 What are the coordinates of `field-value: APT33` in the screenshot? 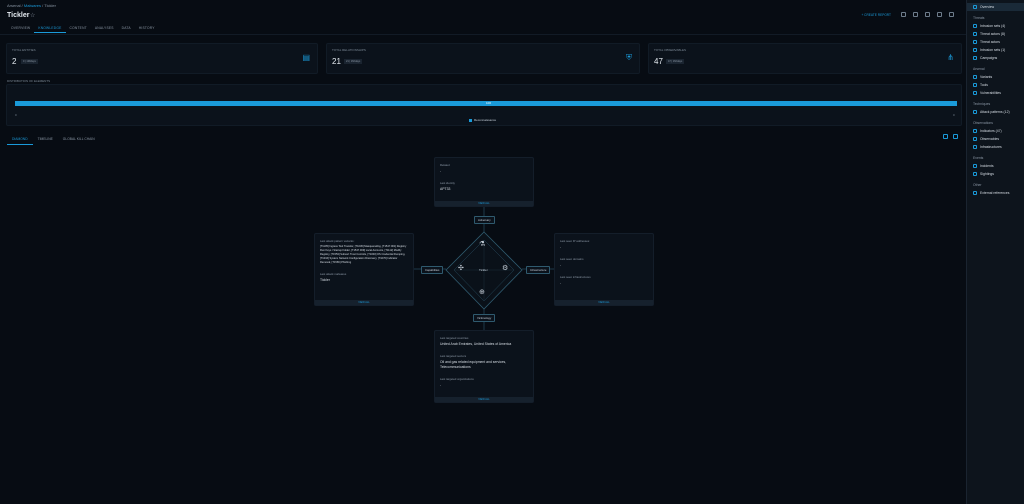 It's located at (445, 189).